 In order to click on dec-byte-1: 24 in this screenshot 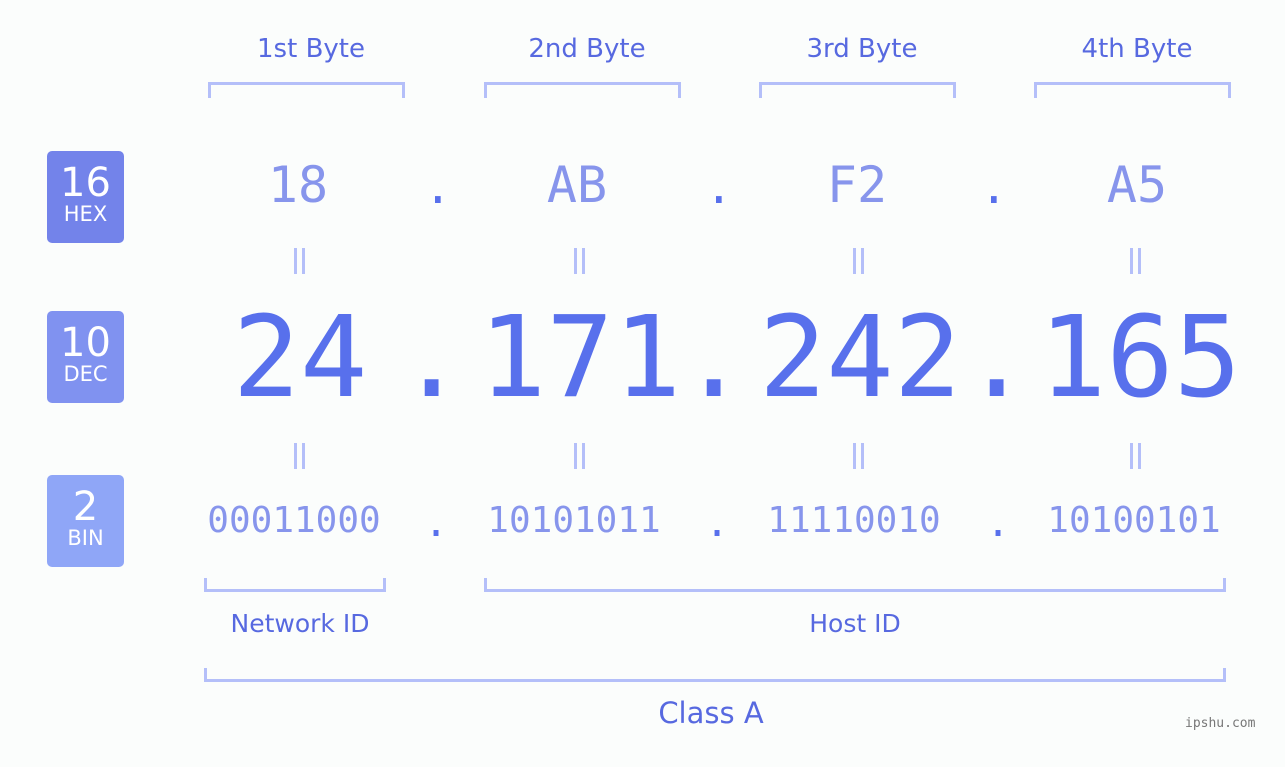, I will do `click(300, 358)`.